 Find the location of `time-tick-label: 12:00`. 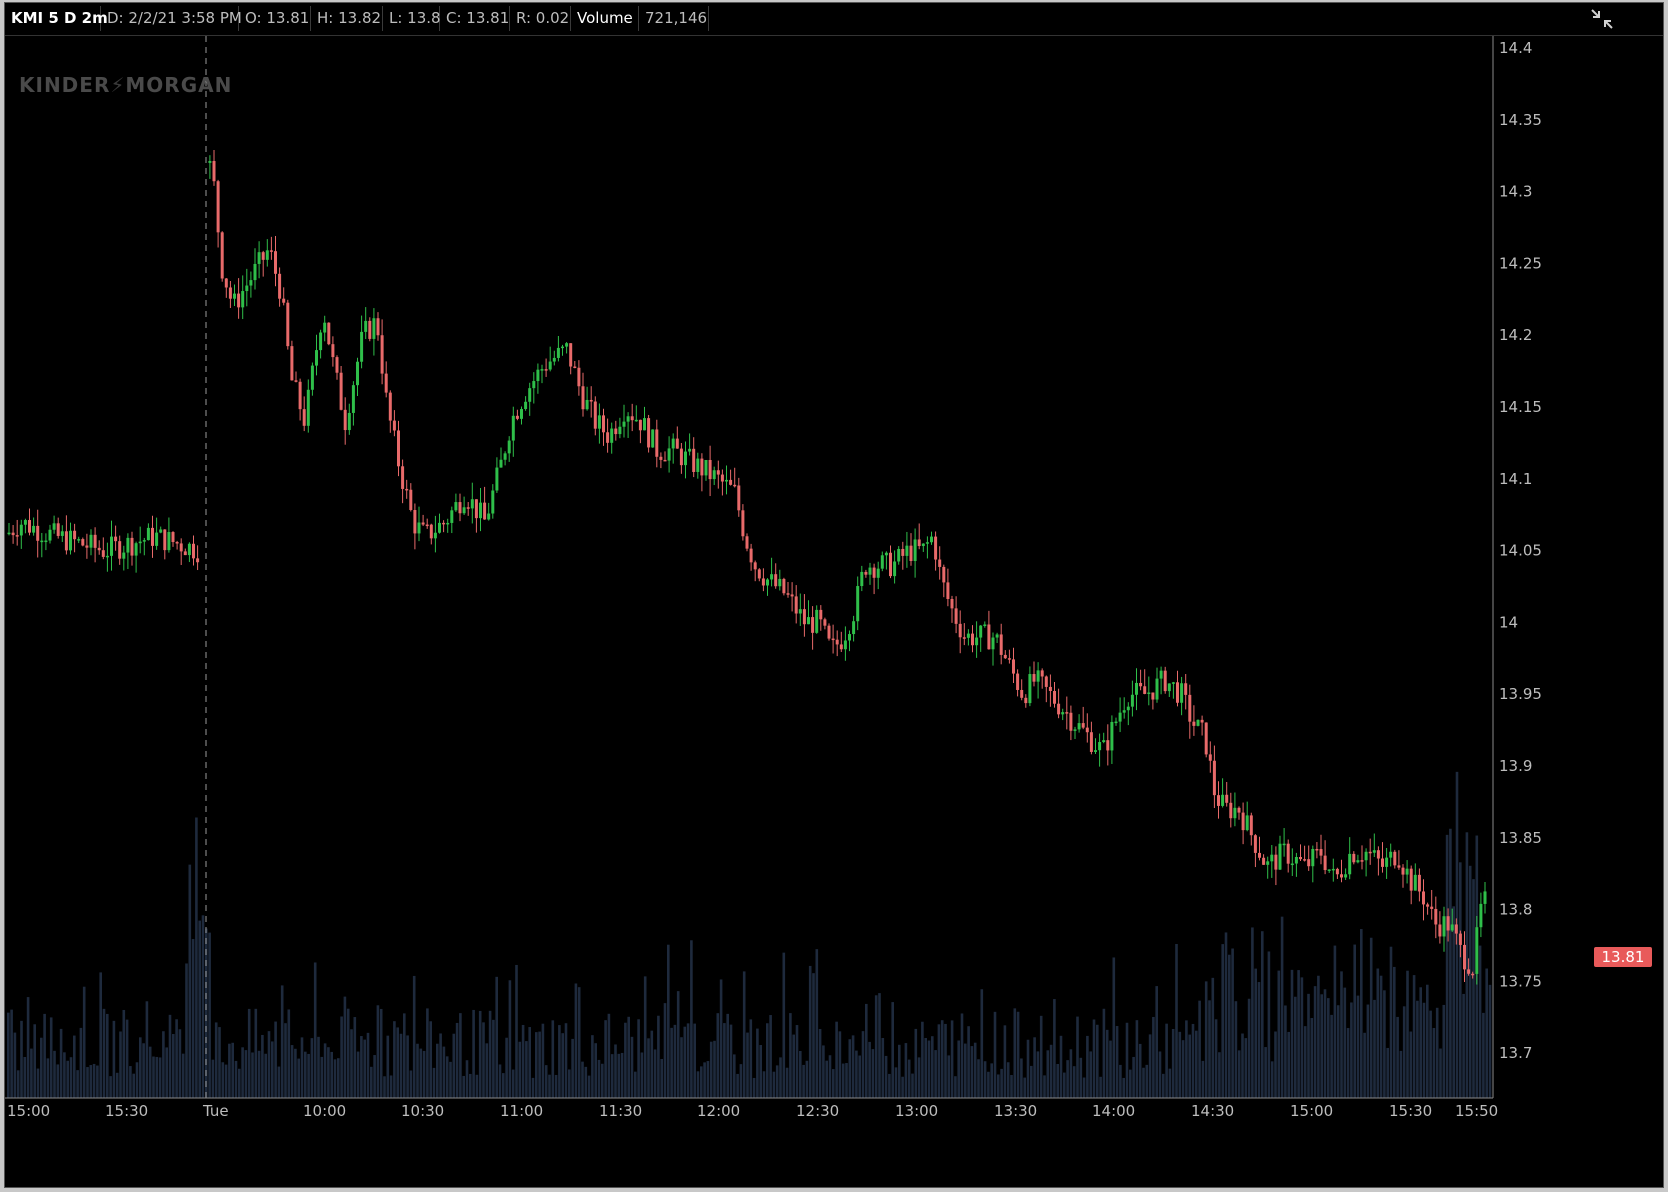

time-tick-label: 12:00 is located at coordinates (718, 1111).